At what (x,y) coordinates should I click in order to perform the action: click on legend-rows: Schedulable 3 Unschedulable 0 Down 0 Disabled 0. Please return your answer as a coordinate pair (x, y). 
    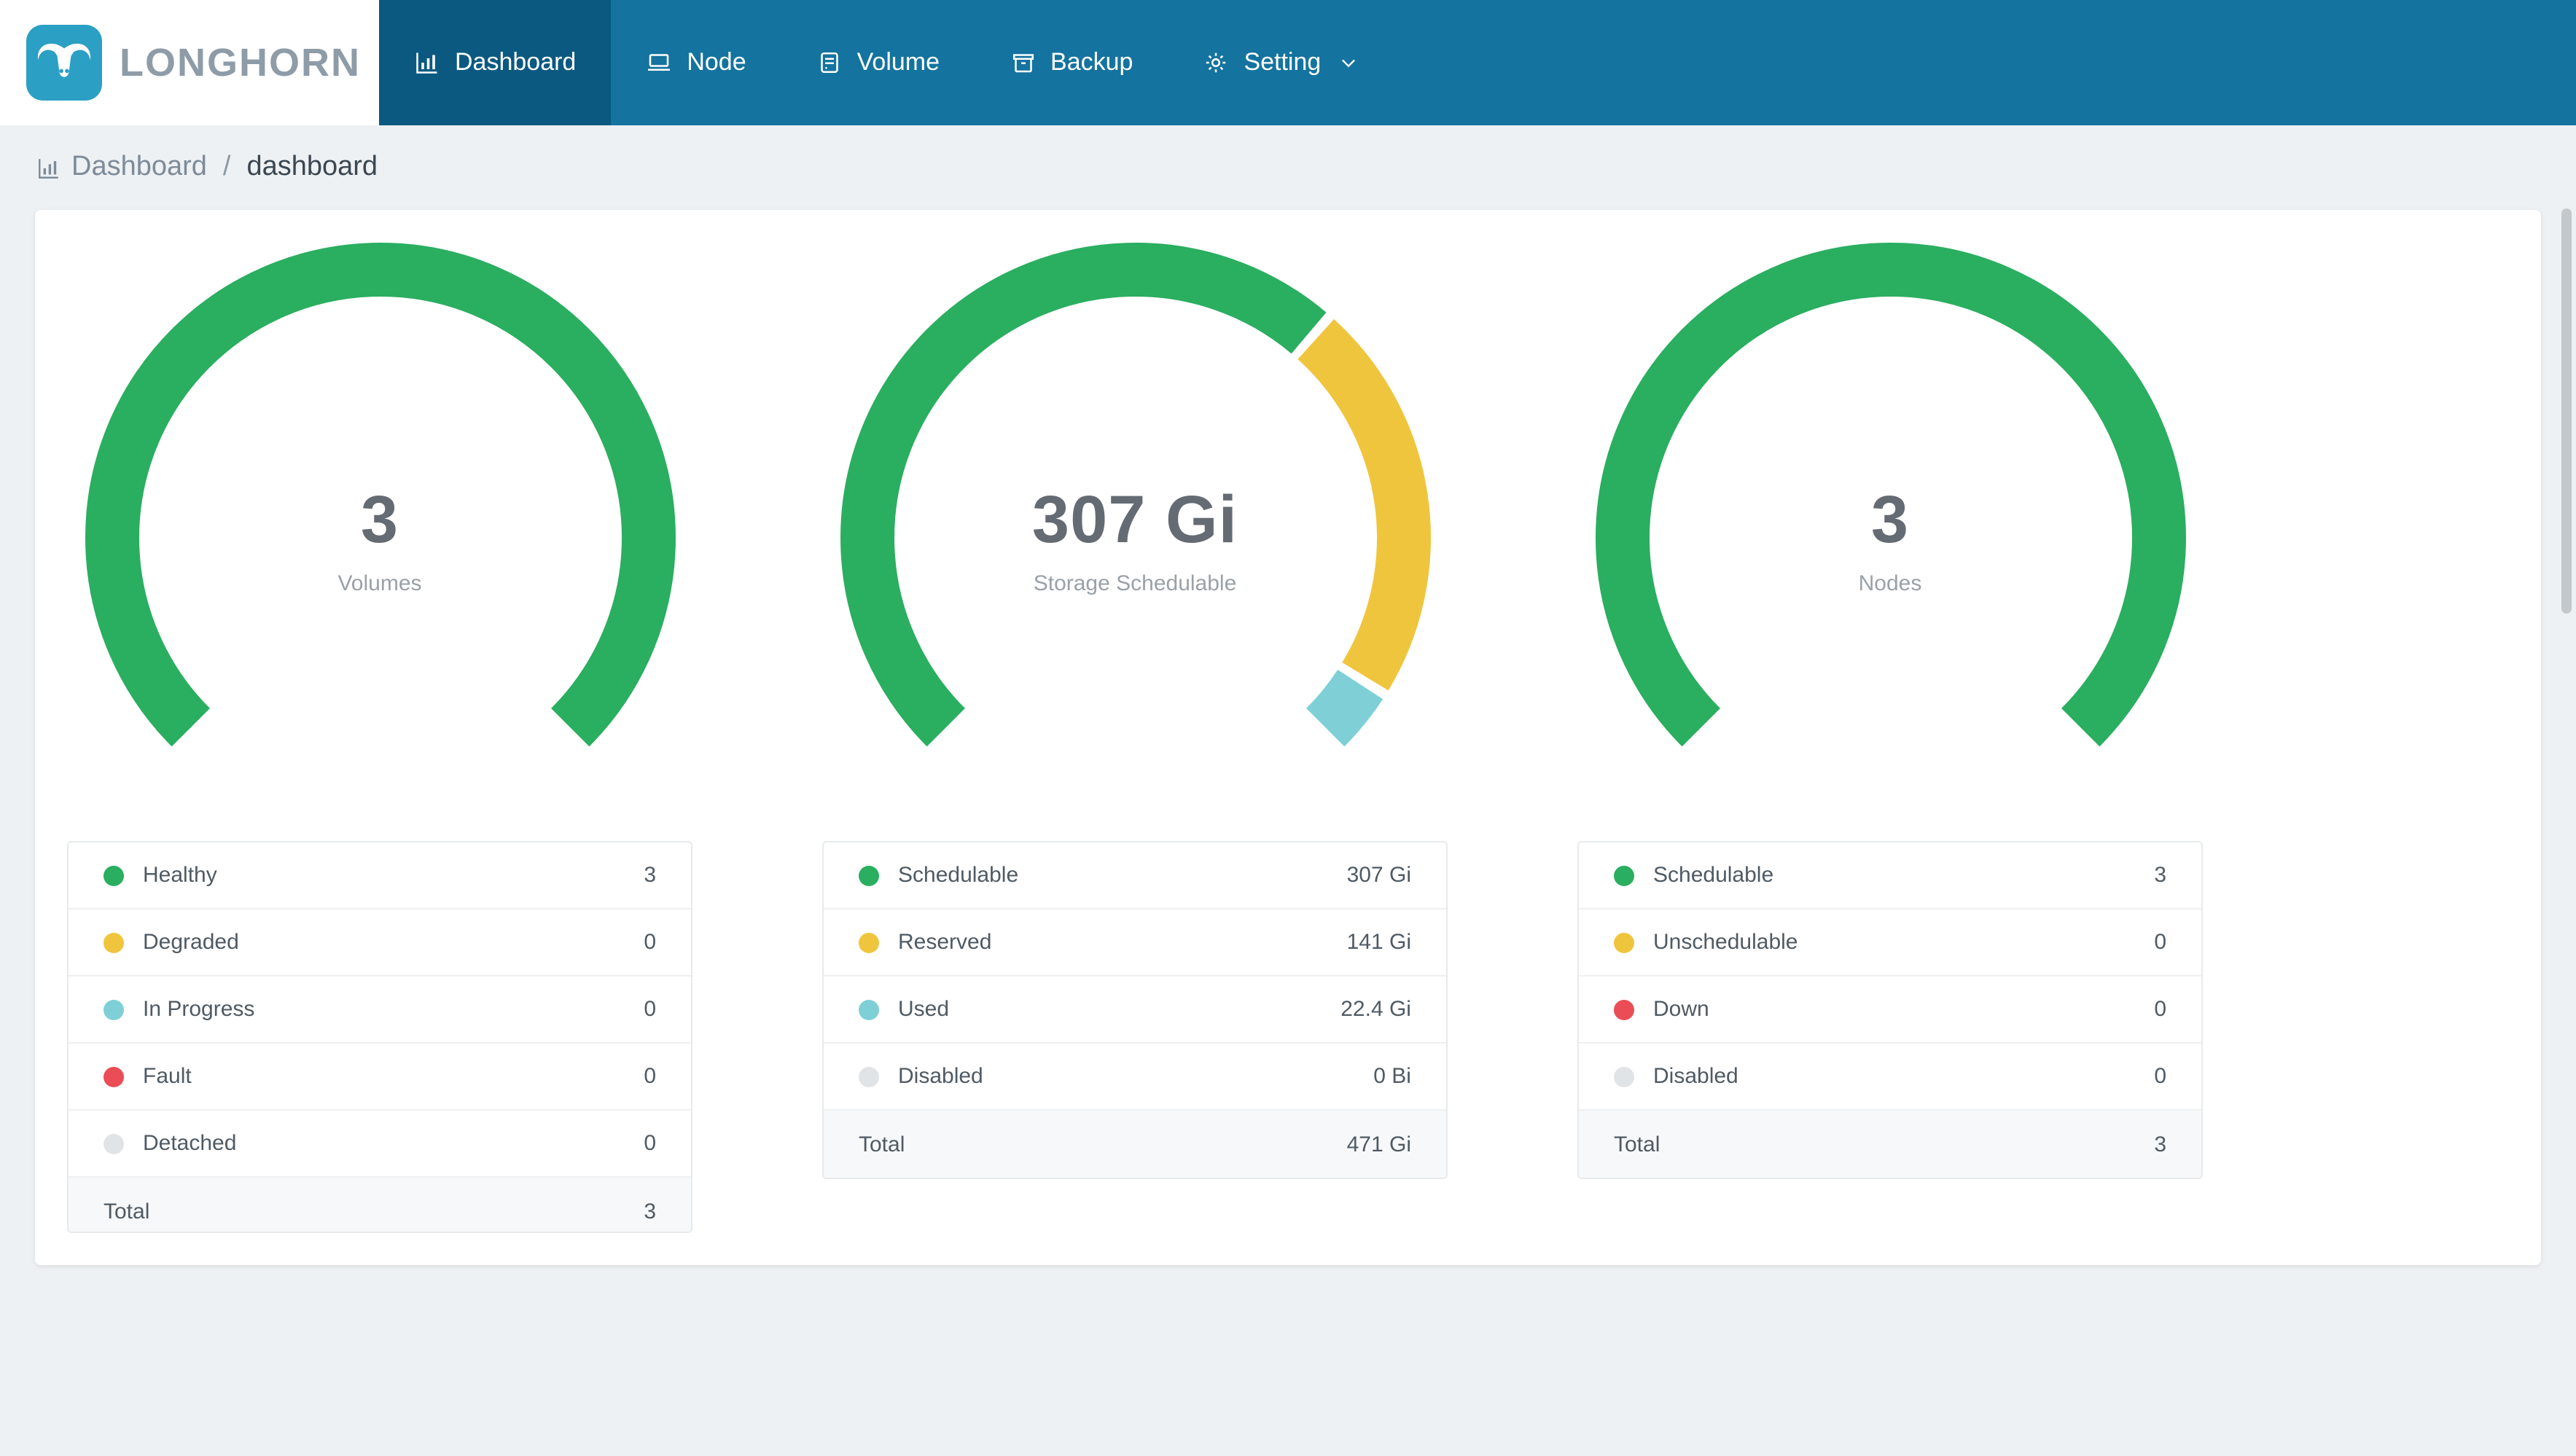
    Looking at the image, I should click on (1890, 976).